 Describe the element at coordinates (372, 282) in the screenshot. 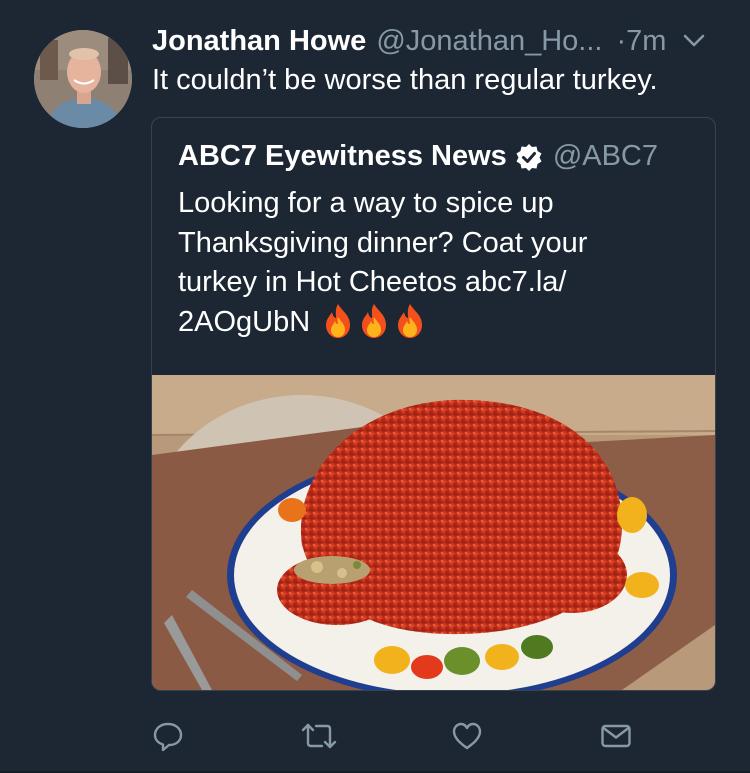

I see `quoted-text-link: turkey in Hot Cheetos abc7.la/` at that location.